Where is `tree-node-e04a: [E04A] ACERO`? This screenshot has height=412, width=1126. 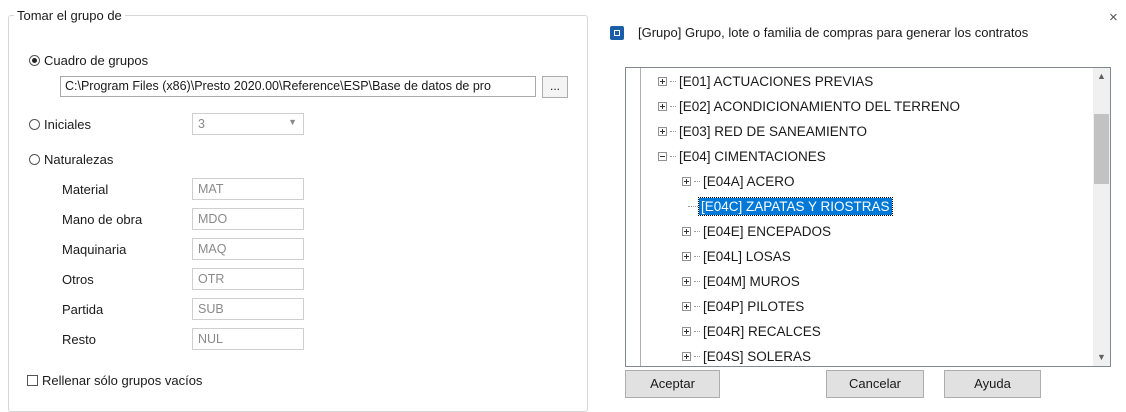
tree-node-e04a: [E04A] ACERO is located at coordinates (739, 181).